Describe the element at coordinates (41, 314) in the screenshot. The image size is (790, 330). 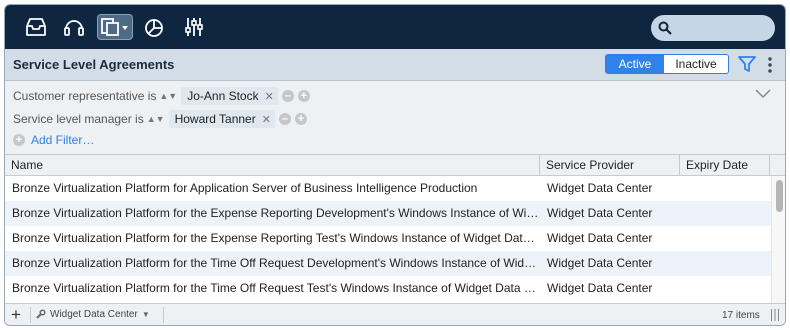
I see `wrench-icon` at that location.